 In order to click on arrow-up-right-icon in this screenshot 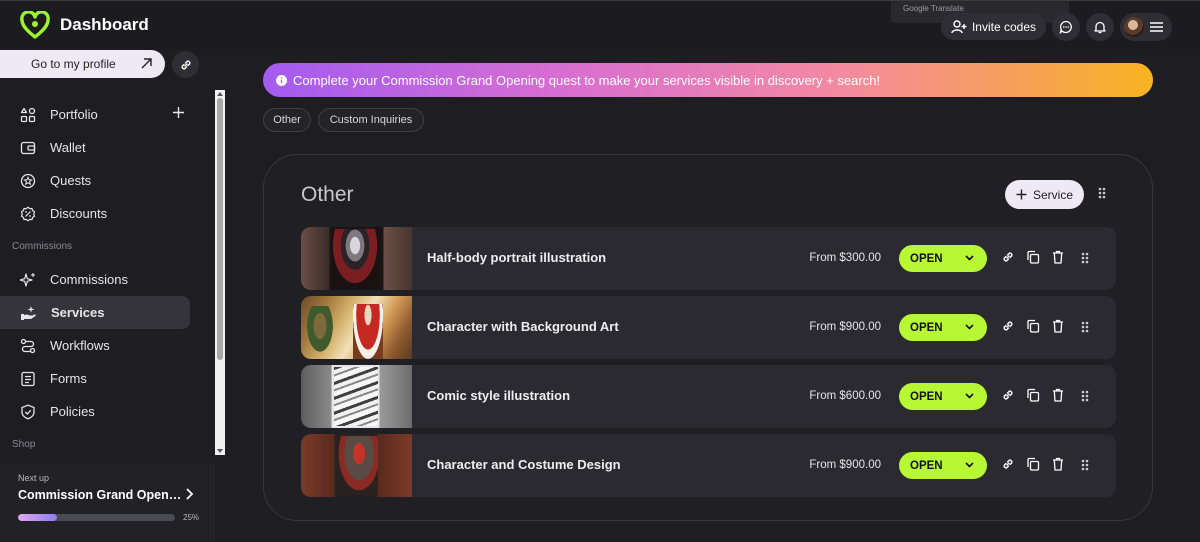, I will do `click(146, 63)`.